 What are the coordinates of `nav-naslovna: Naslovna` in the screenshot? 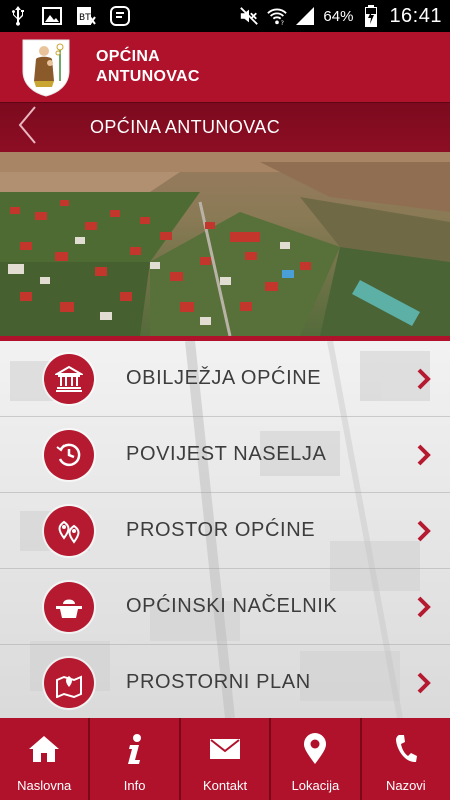 It's located at (45, 759).